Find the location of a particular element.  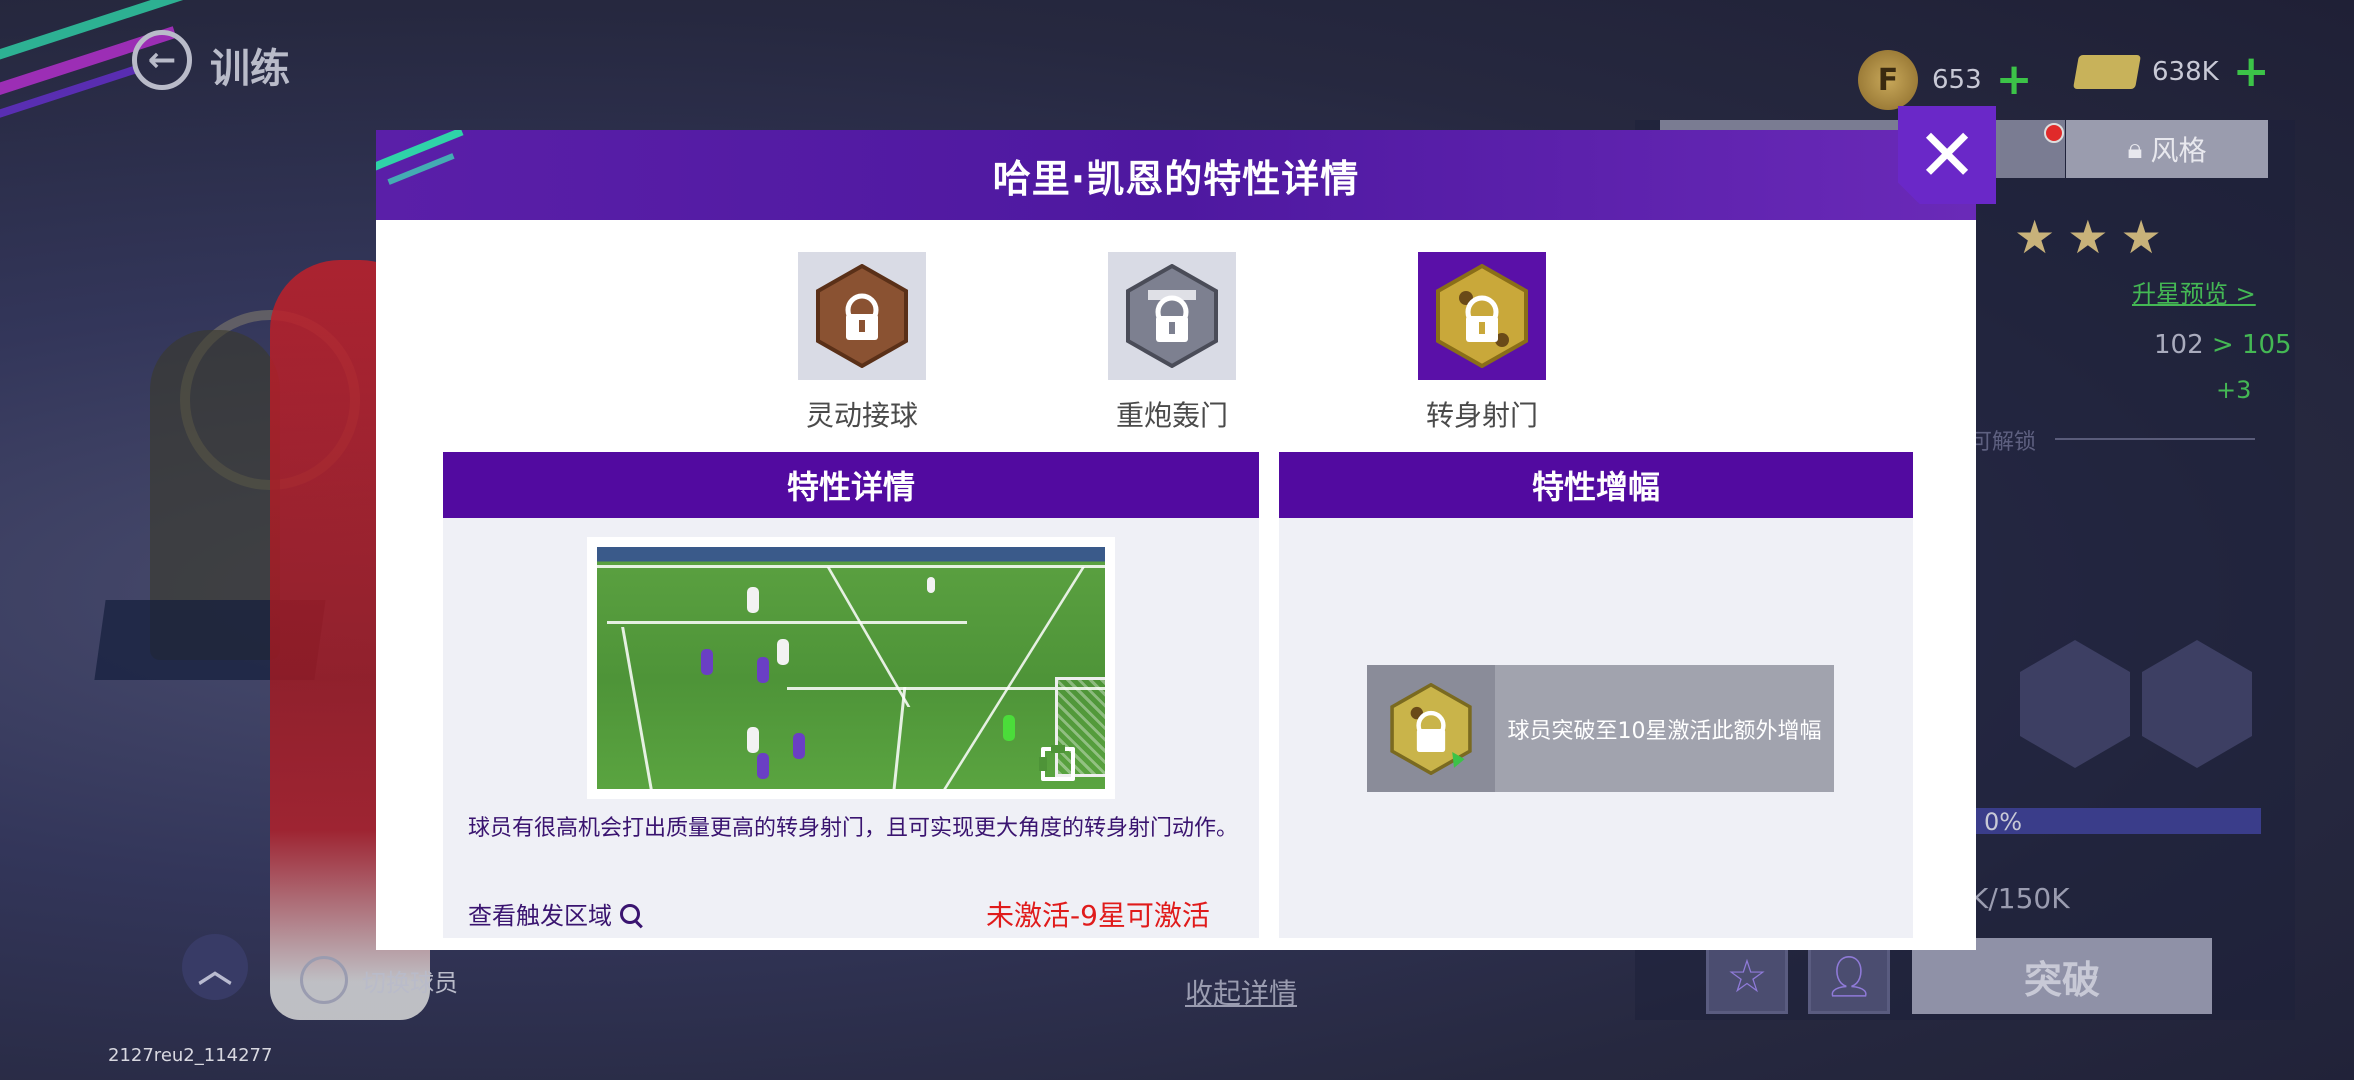

tab-style: 🔒︎ 风格 is located at coordinates (2167, 149).